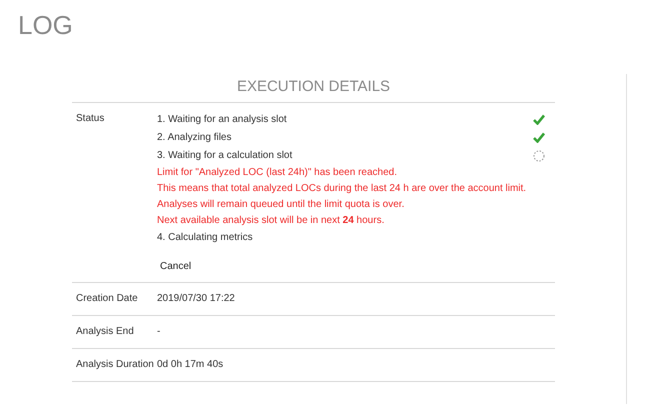 The width and height of the screenshot is (646, 411). Describe the element at coordinates (175, 266) in the screenshot. I see `cancel-button: Cancel` at that location.